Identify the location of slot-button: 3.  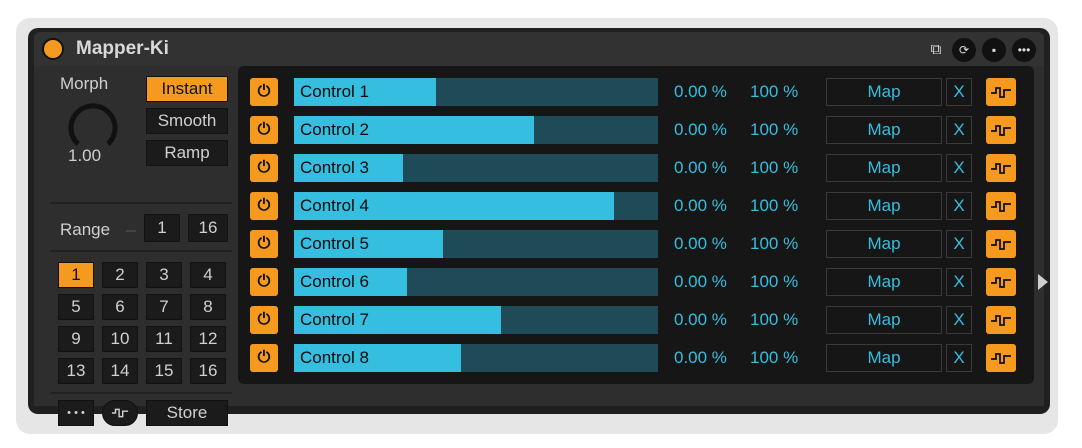
(164, 275).